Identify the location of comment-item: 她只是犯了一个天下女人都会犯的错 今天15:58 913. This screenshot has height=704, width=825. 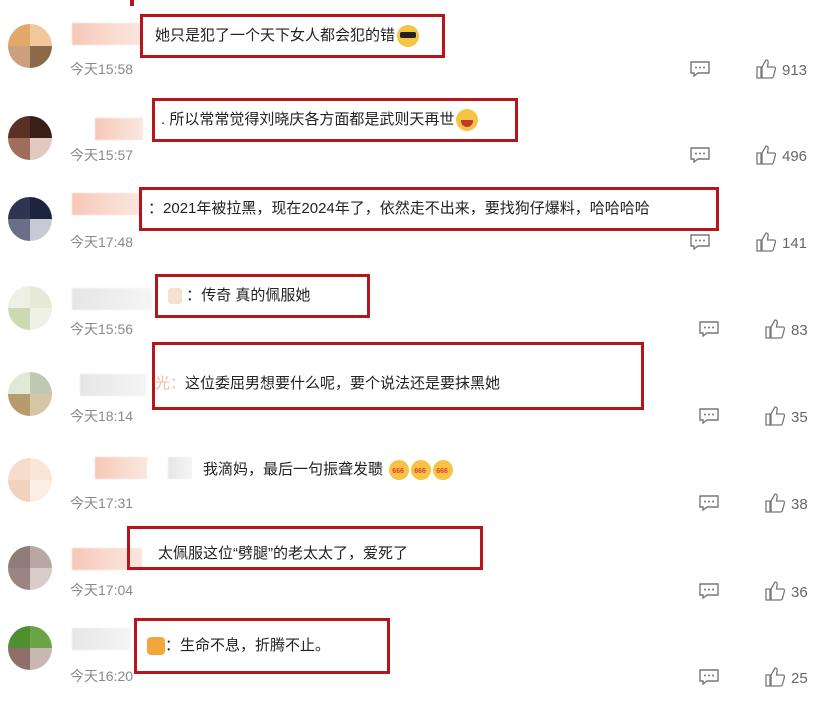
(412, 57).